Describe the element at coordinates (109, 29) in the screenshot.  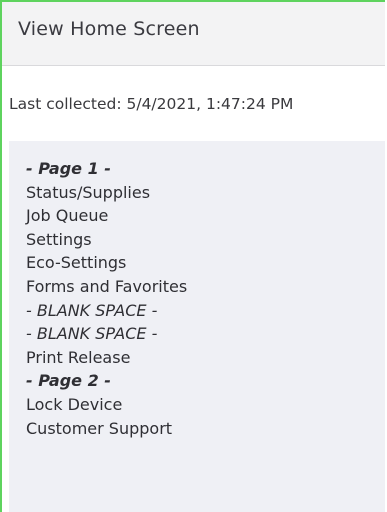
I see `panel-title: View Home Screen` at that location.